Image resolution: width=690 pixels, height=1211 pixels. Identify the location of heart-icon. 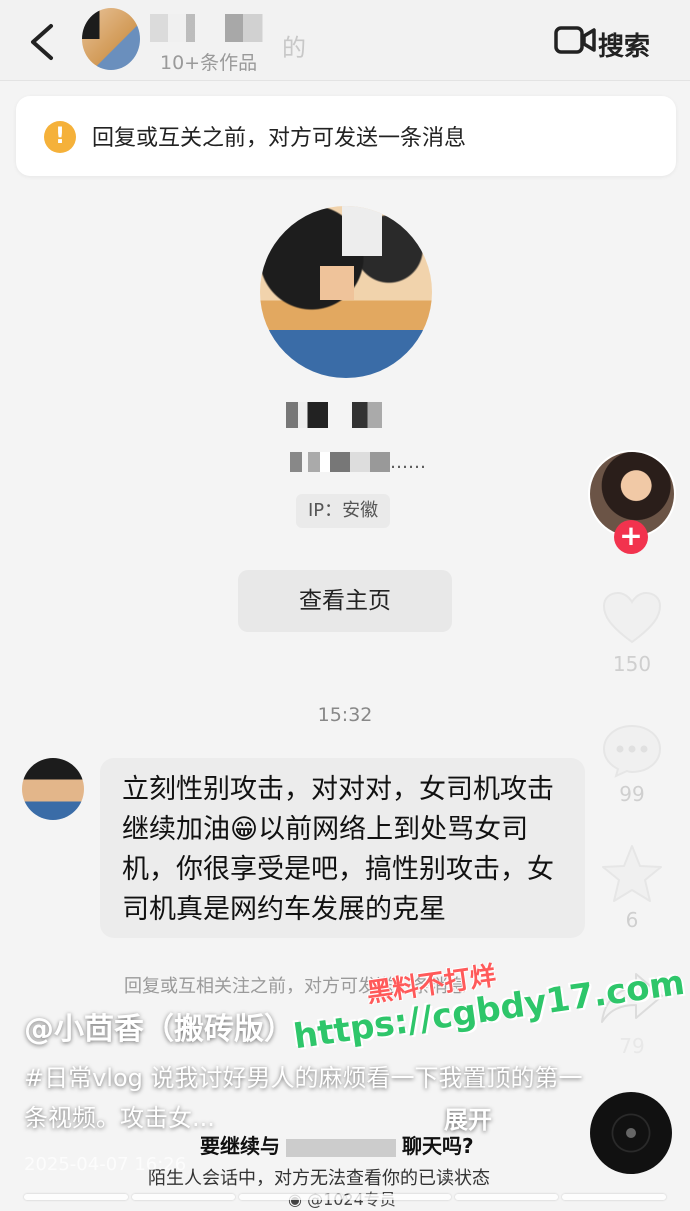
(632, 617).